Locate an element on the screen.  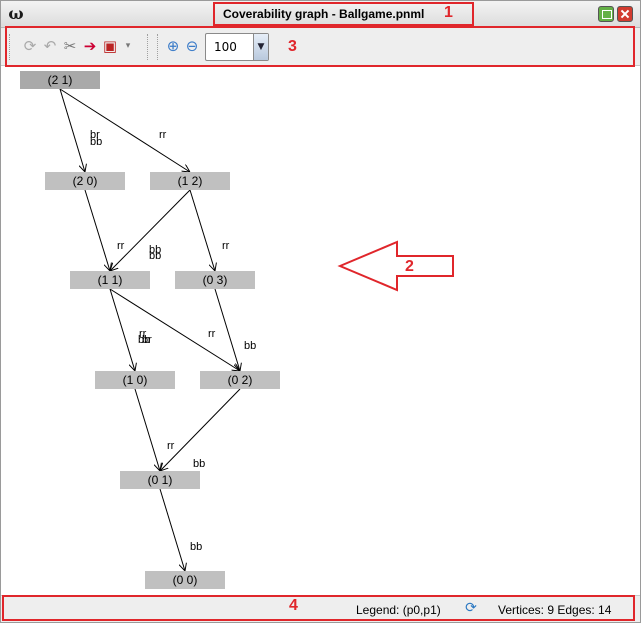
graph-node: (1 1) is located at coordinates (110, 280).